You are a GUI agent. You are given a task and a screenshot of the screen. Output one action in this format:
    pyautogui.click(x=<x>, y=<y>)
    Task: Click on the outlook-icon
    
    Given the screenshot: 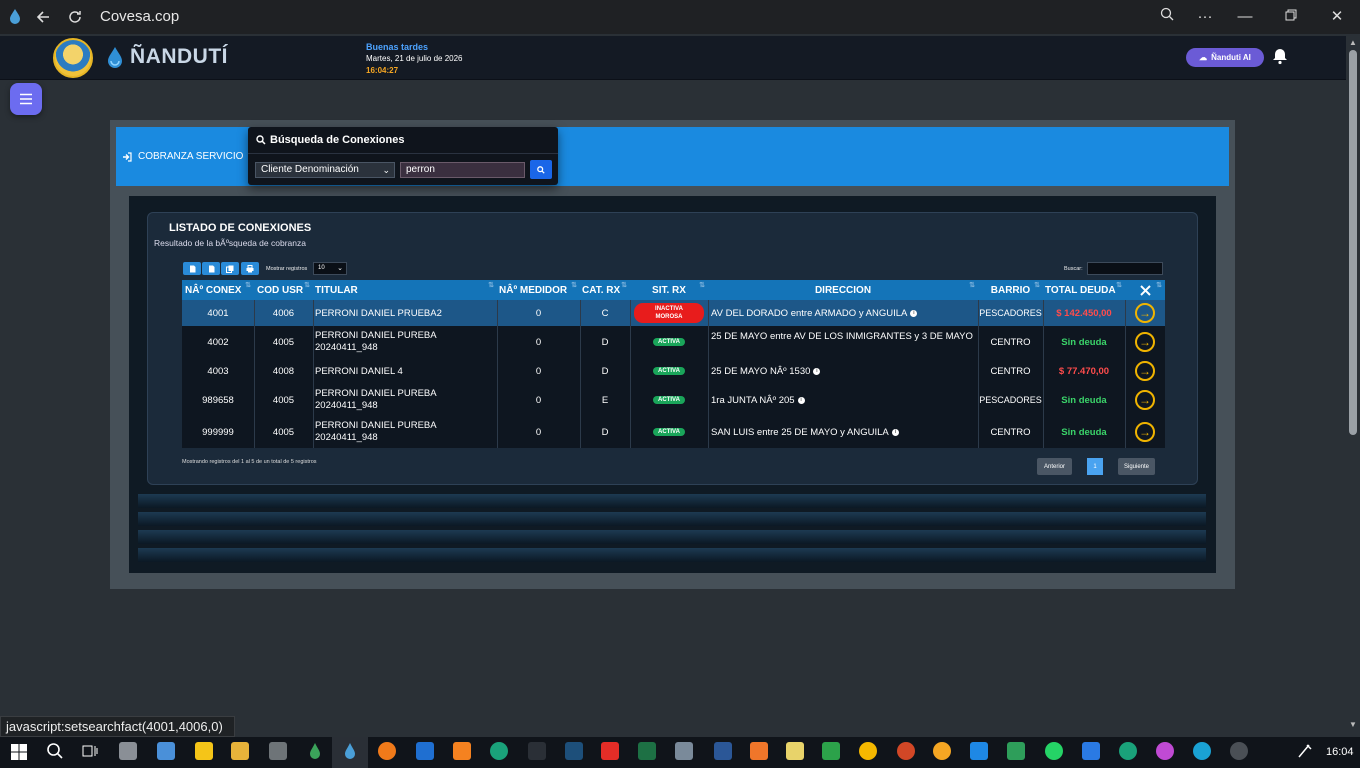 What is the action you would take?
    pyautogui.click(x=425, y=751)
    